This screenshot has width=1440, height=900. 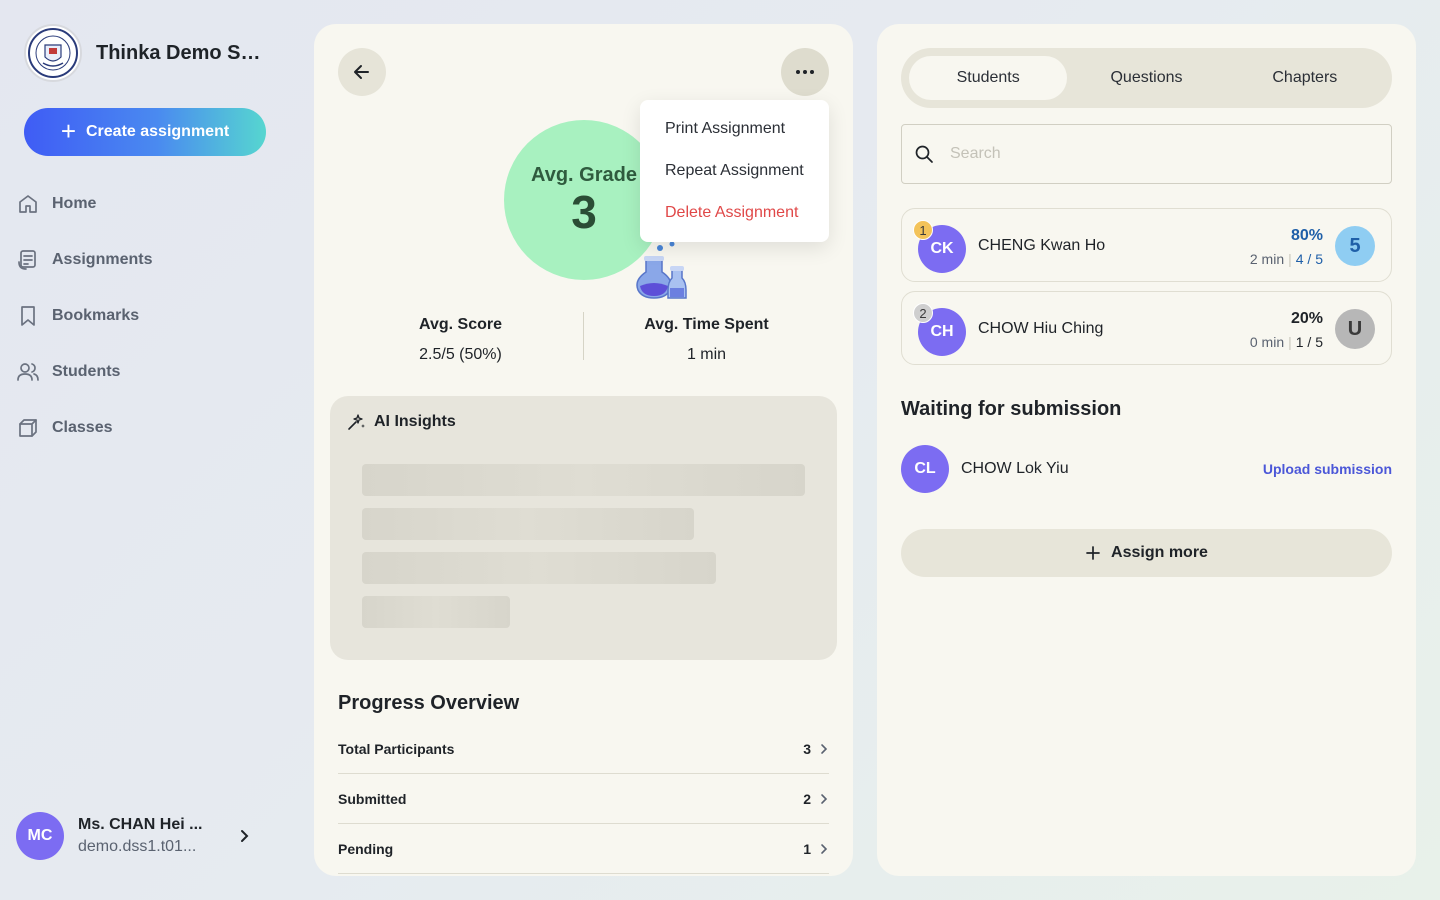 I want to click on delete-assignment-menu-item: Delete Assignment, so click(x=734, y=213).